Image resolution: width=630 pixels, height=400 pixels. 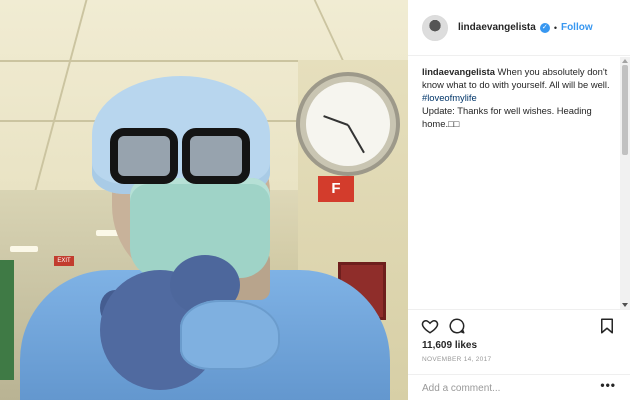 What do you see at coordinates (507, 388) in the screenshot?
I see `comment-input` at bounding box center [507, 388].